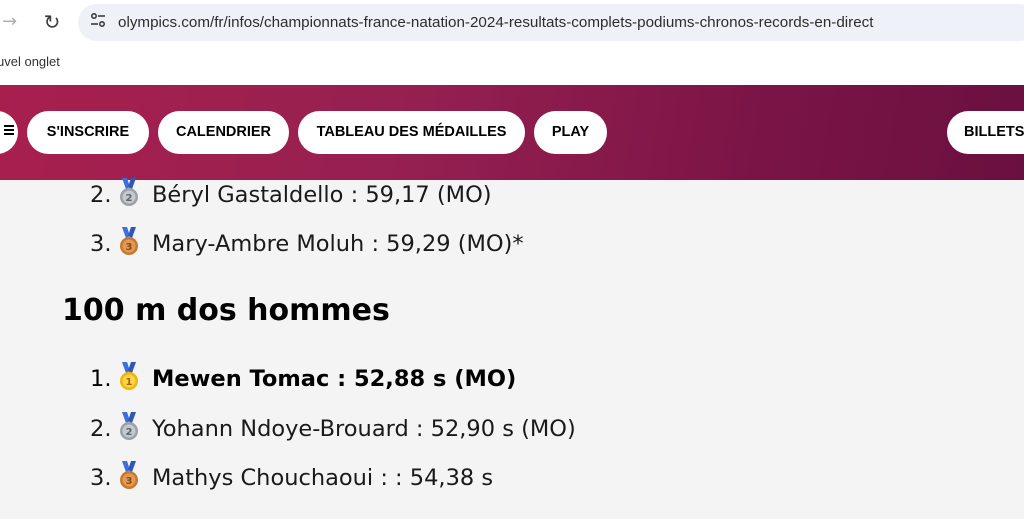  I want to click on site-info-icon, so click(98, 23).